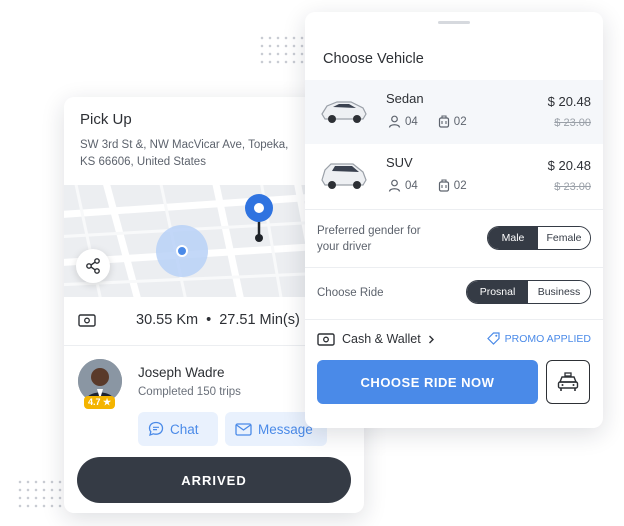 The image size is (624, 526). Describe the element at coordinates (182, 251) in the screenshot. I see `current-location-dot` at that location.